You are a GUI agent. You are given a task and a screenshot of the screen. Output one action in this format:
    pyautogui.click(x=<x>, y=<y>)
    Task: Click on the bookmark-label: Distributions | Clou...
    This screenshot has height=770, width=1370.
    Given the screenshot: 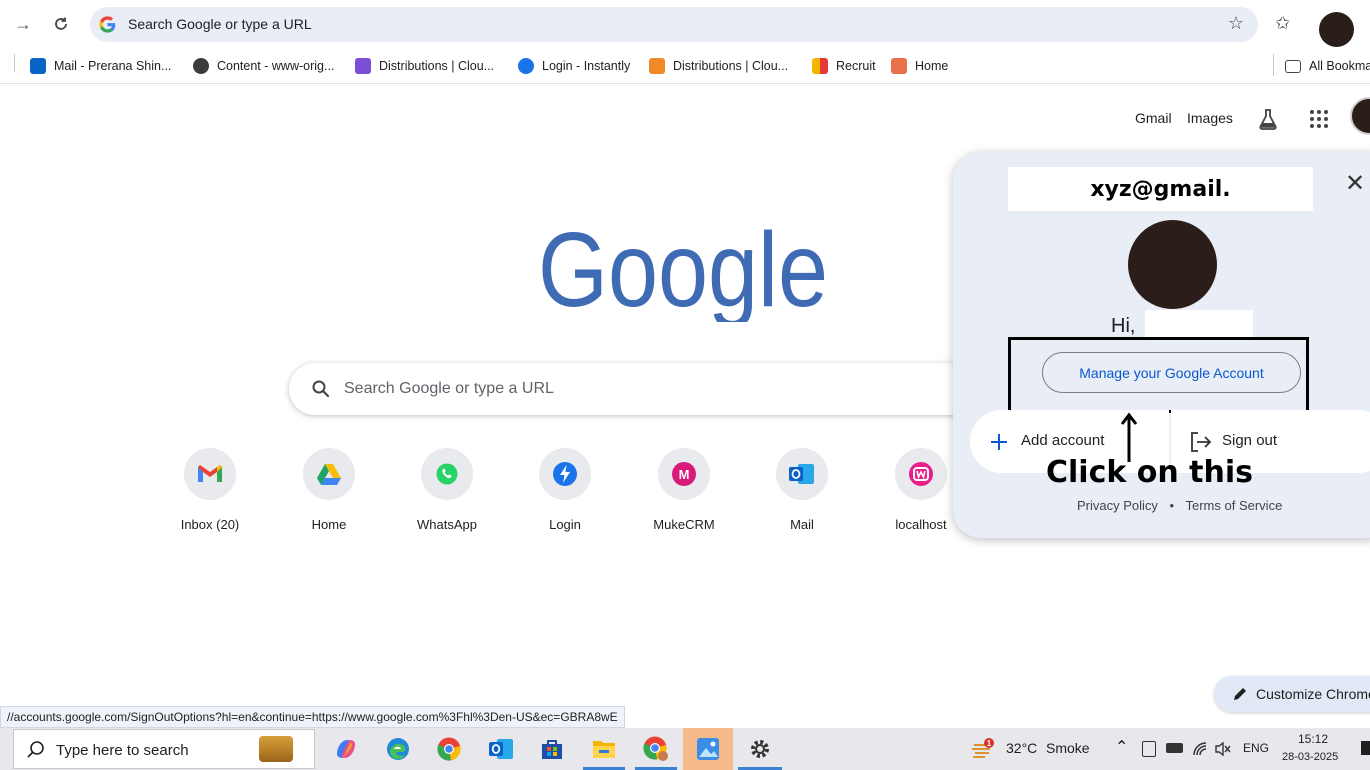 What is the action you would take?
    pyautogui.click(x=731, y=66)
    